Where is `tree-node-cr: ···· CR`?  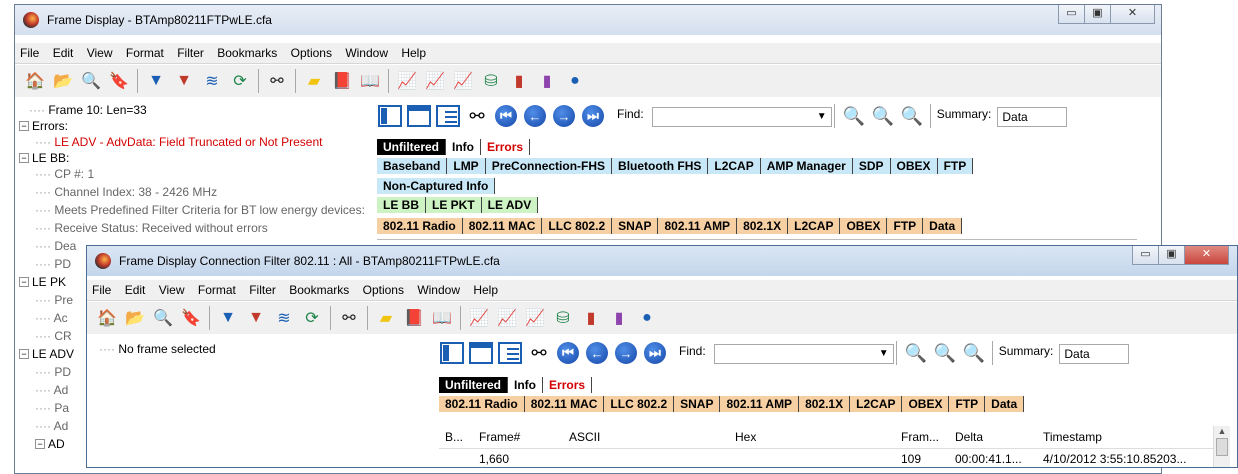 tree-node-cr: ···· CR is located at coordinates (53, 336).